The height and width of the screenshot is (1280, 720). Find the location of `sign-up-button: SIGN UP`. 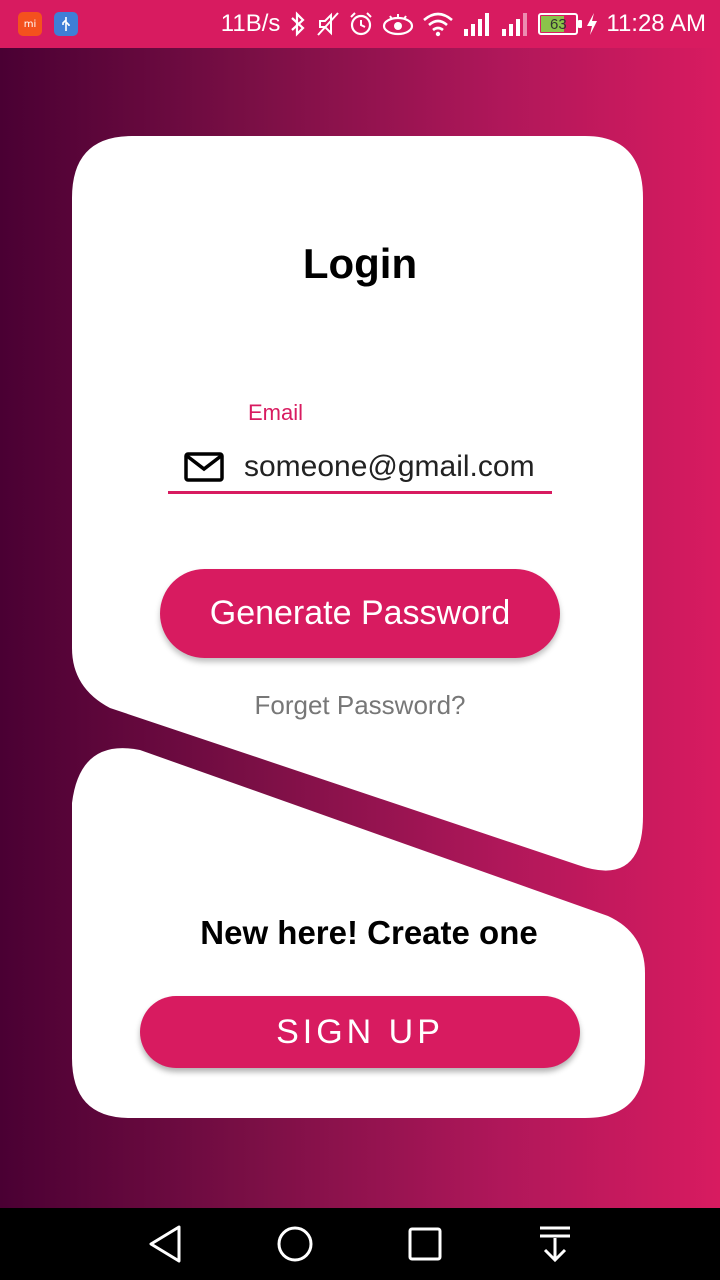

sign-up-button: SIGN UP is located at coordinates (360, 1032).